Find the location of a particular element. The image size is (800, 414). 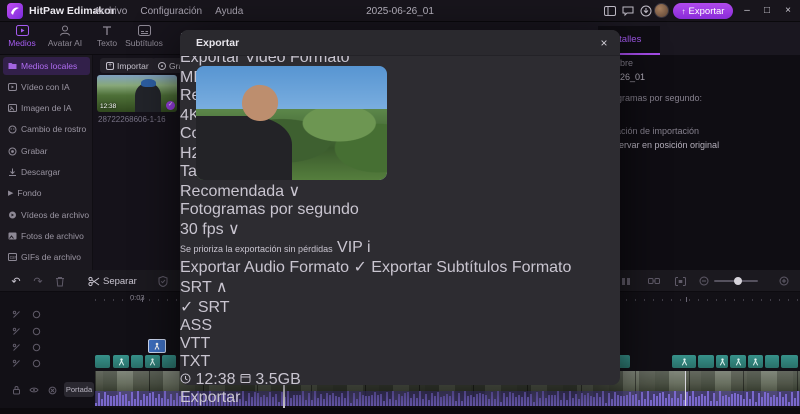

plus-icon: + is located at coordinates (110, 65).